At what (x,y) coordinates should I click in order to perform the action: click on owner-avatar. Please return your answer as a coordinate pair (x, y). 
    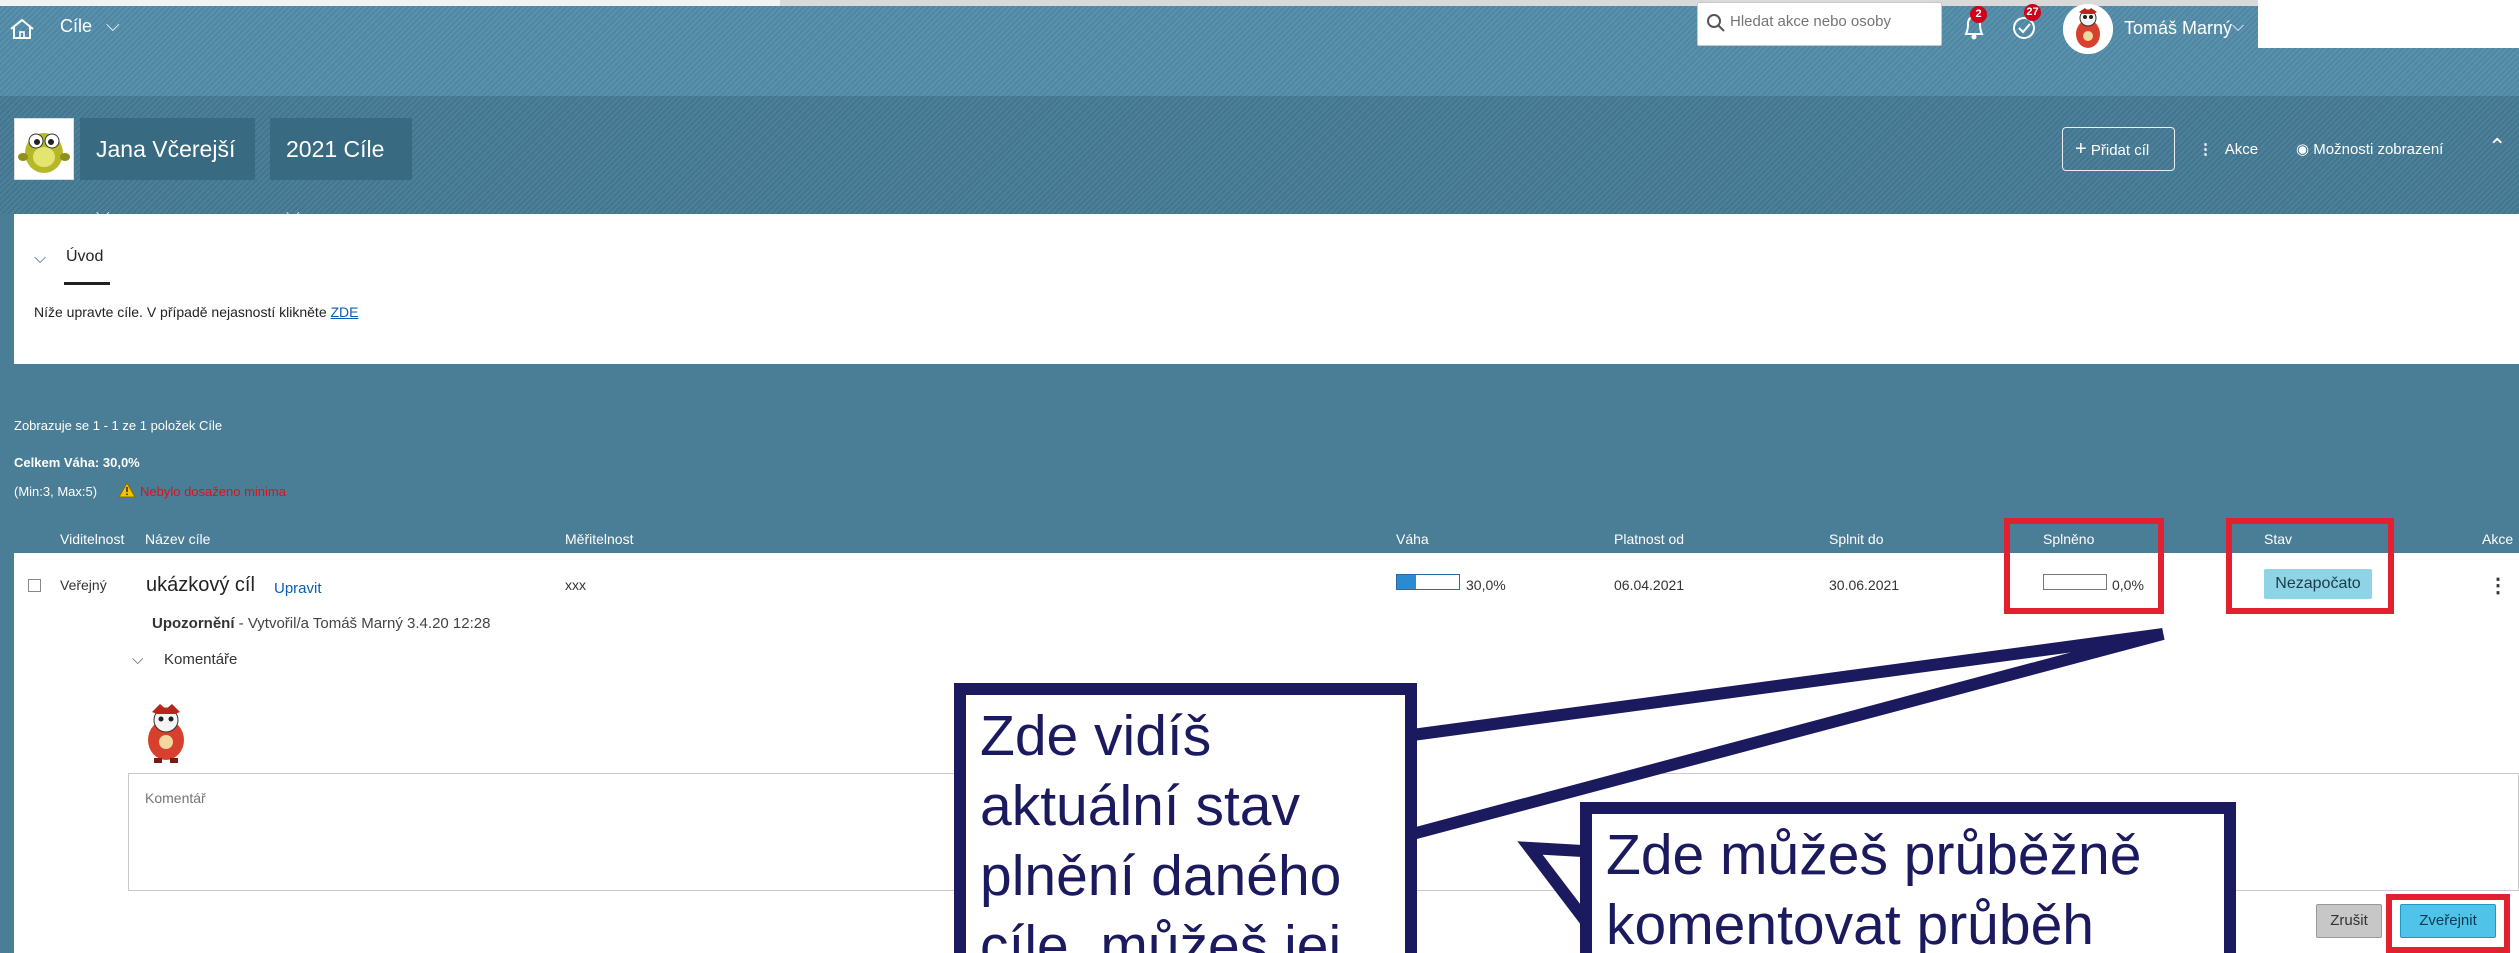
    Looking at the image, I should click on (44, 149).